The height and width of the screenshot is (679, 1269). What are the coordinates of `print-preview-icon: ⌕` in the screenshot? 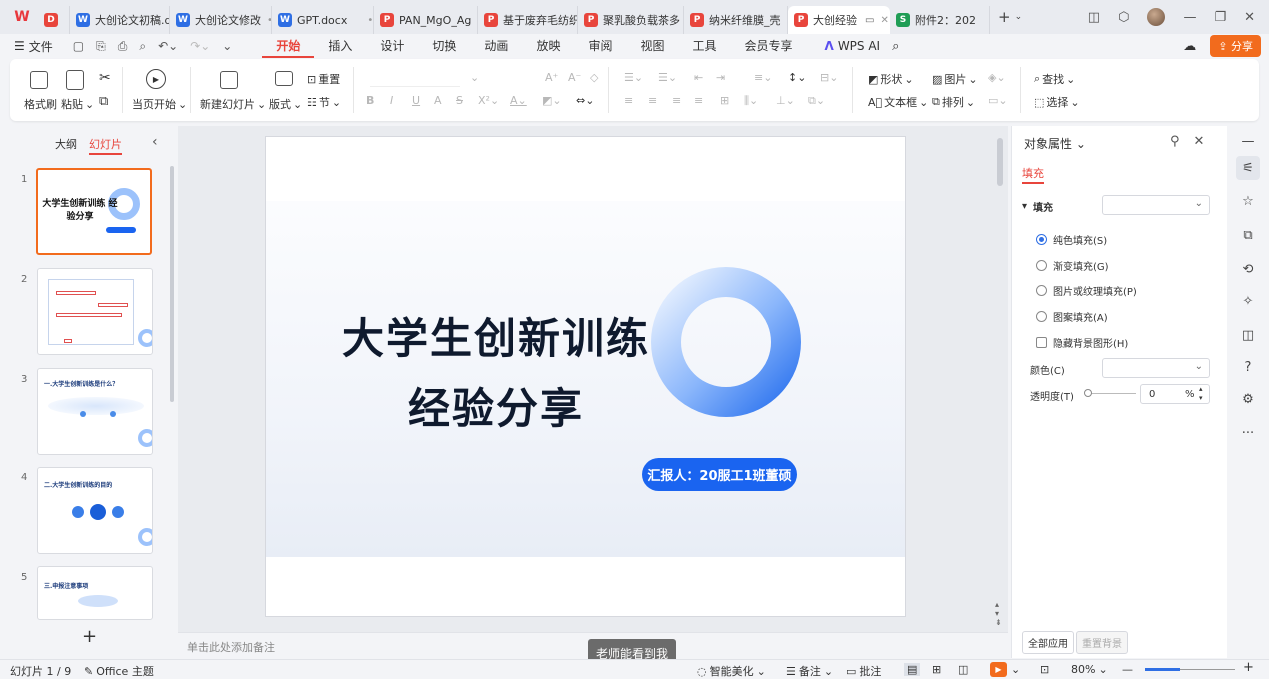 It's located at (142, 46).